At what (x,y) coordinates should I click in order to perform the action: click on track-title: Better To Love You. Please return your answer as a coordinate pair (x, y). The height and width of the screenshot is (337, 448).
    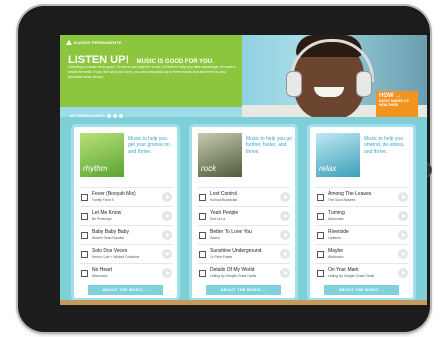
    Looking at the image, I should click on (231, 232).